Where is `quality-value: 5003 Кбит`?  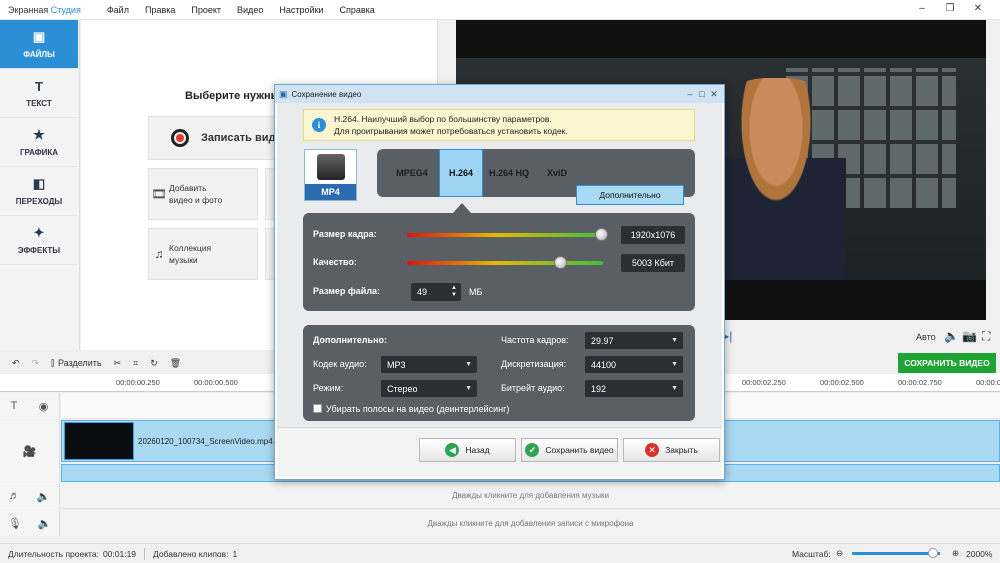
quality-value: 5003 Кбит is located at coordinates (653, 263).